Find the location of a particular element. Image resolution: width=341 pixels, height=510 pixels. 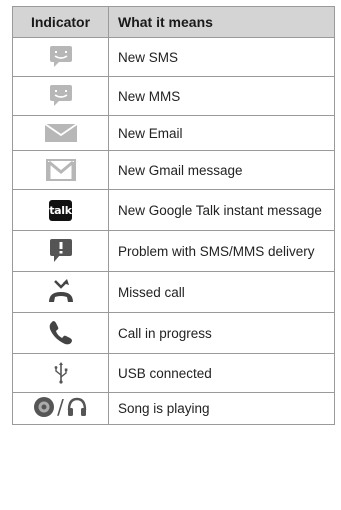

indicator-cell: / is located at coordinates (60, 408).